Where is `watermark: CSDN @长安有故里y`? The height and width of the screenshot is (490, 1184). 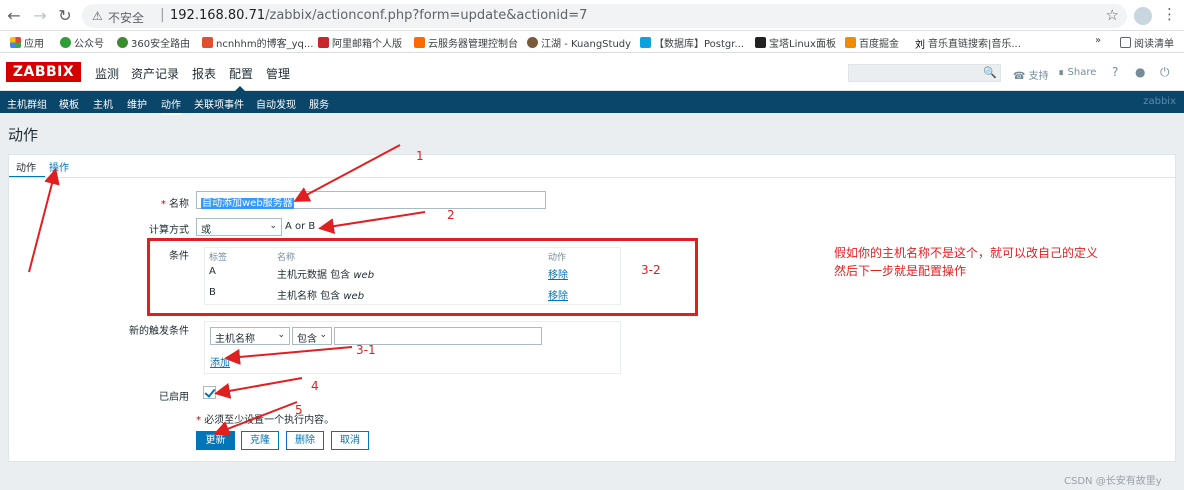
watermark: CSDN @长安有故里y is located at coordinates (1113, 481).